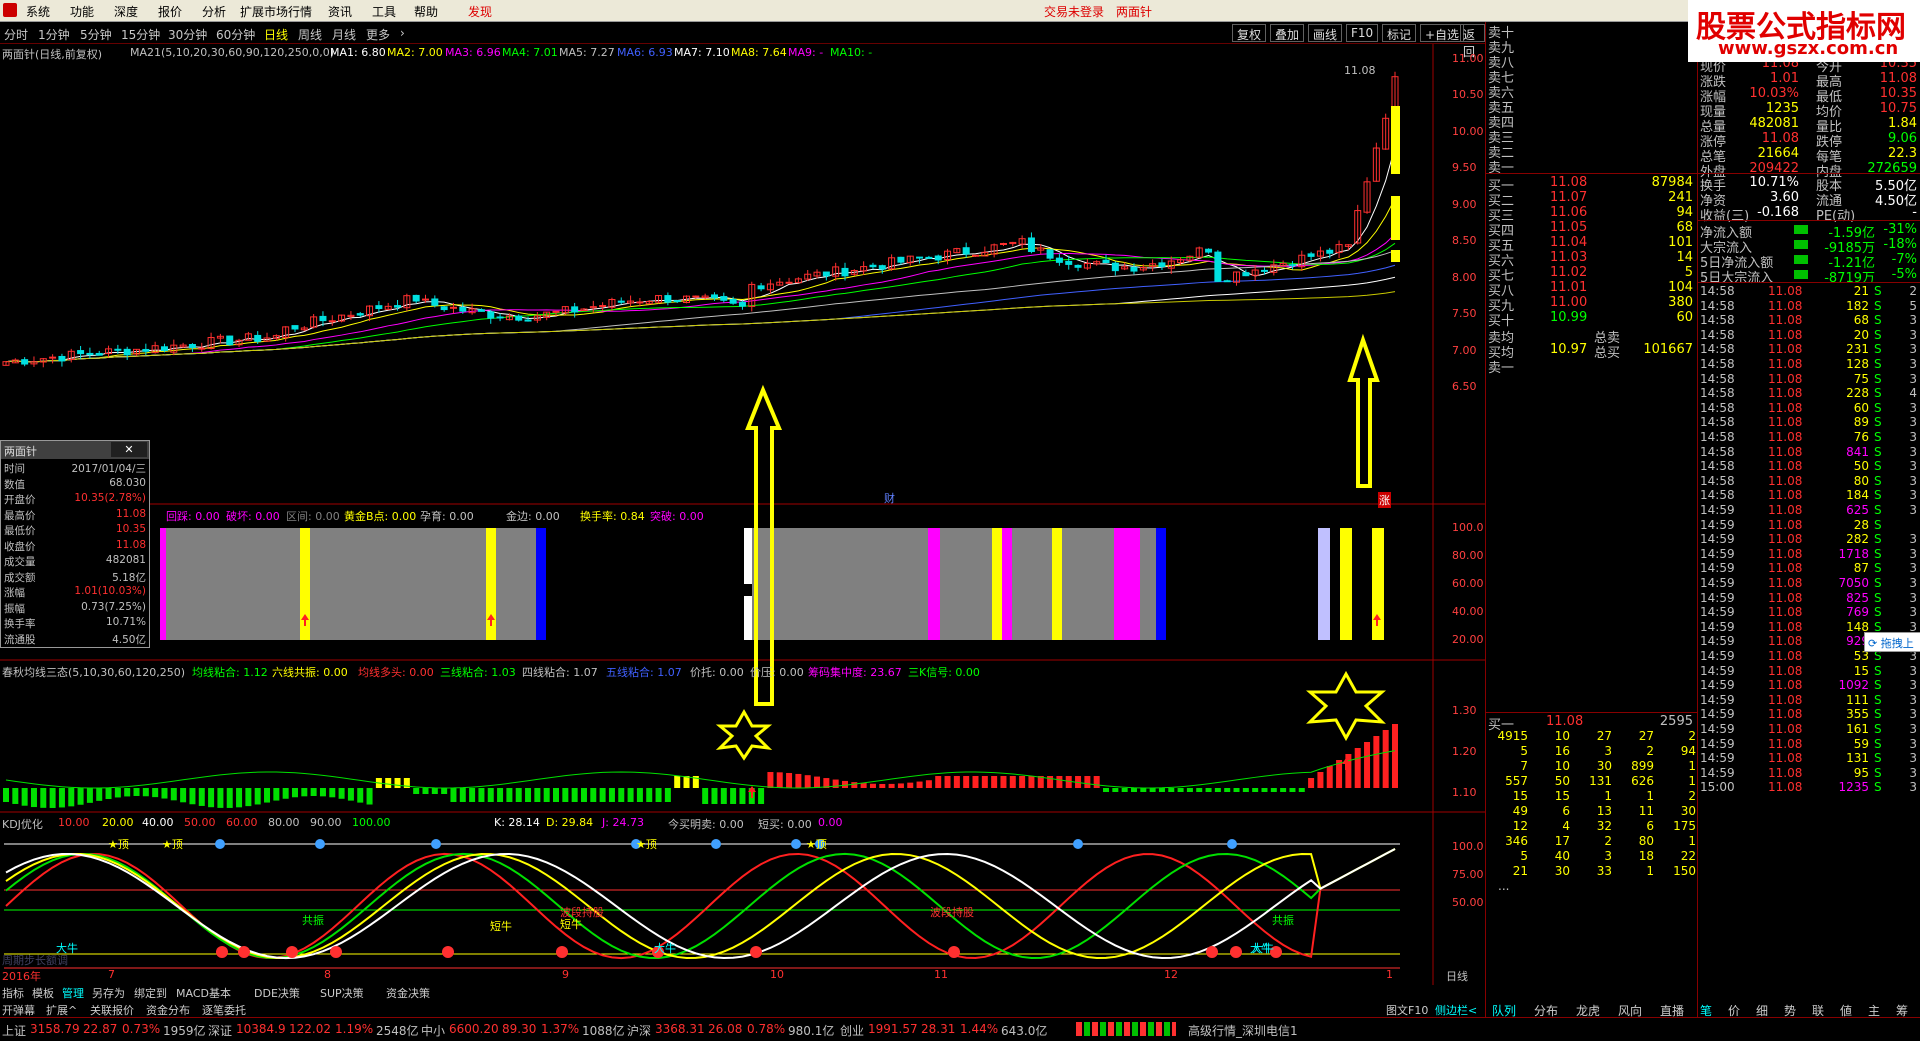  What do you see at coordinates (1442, 33) in the screenshot?
I see `btn-add-watch: +自选` at bounding box center [1442, 33].